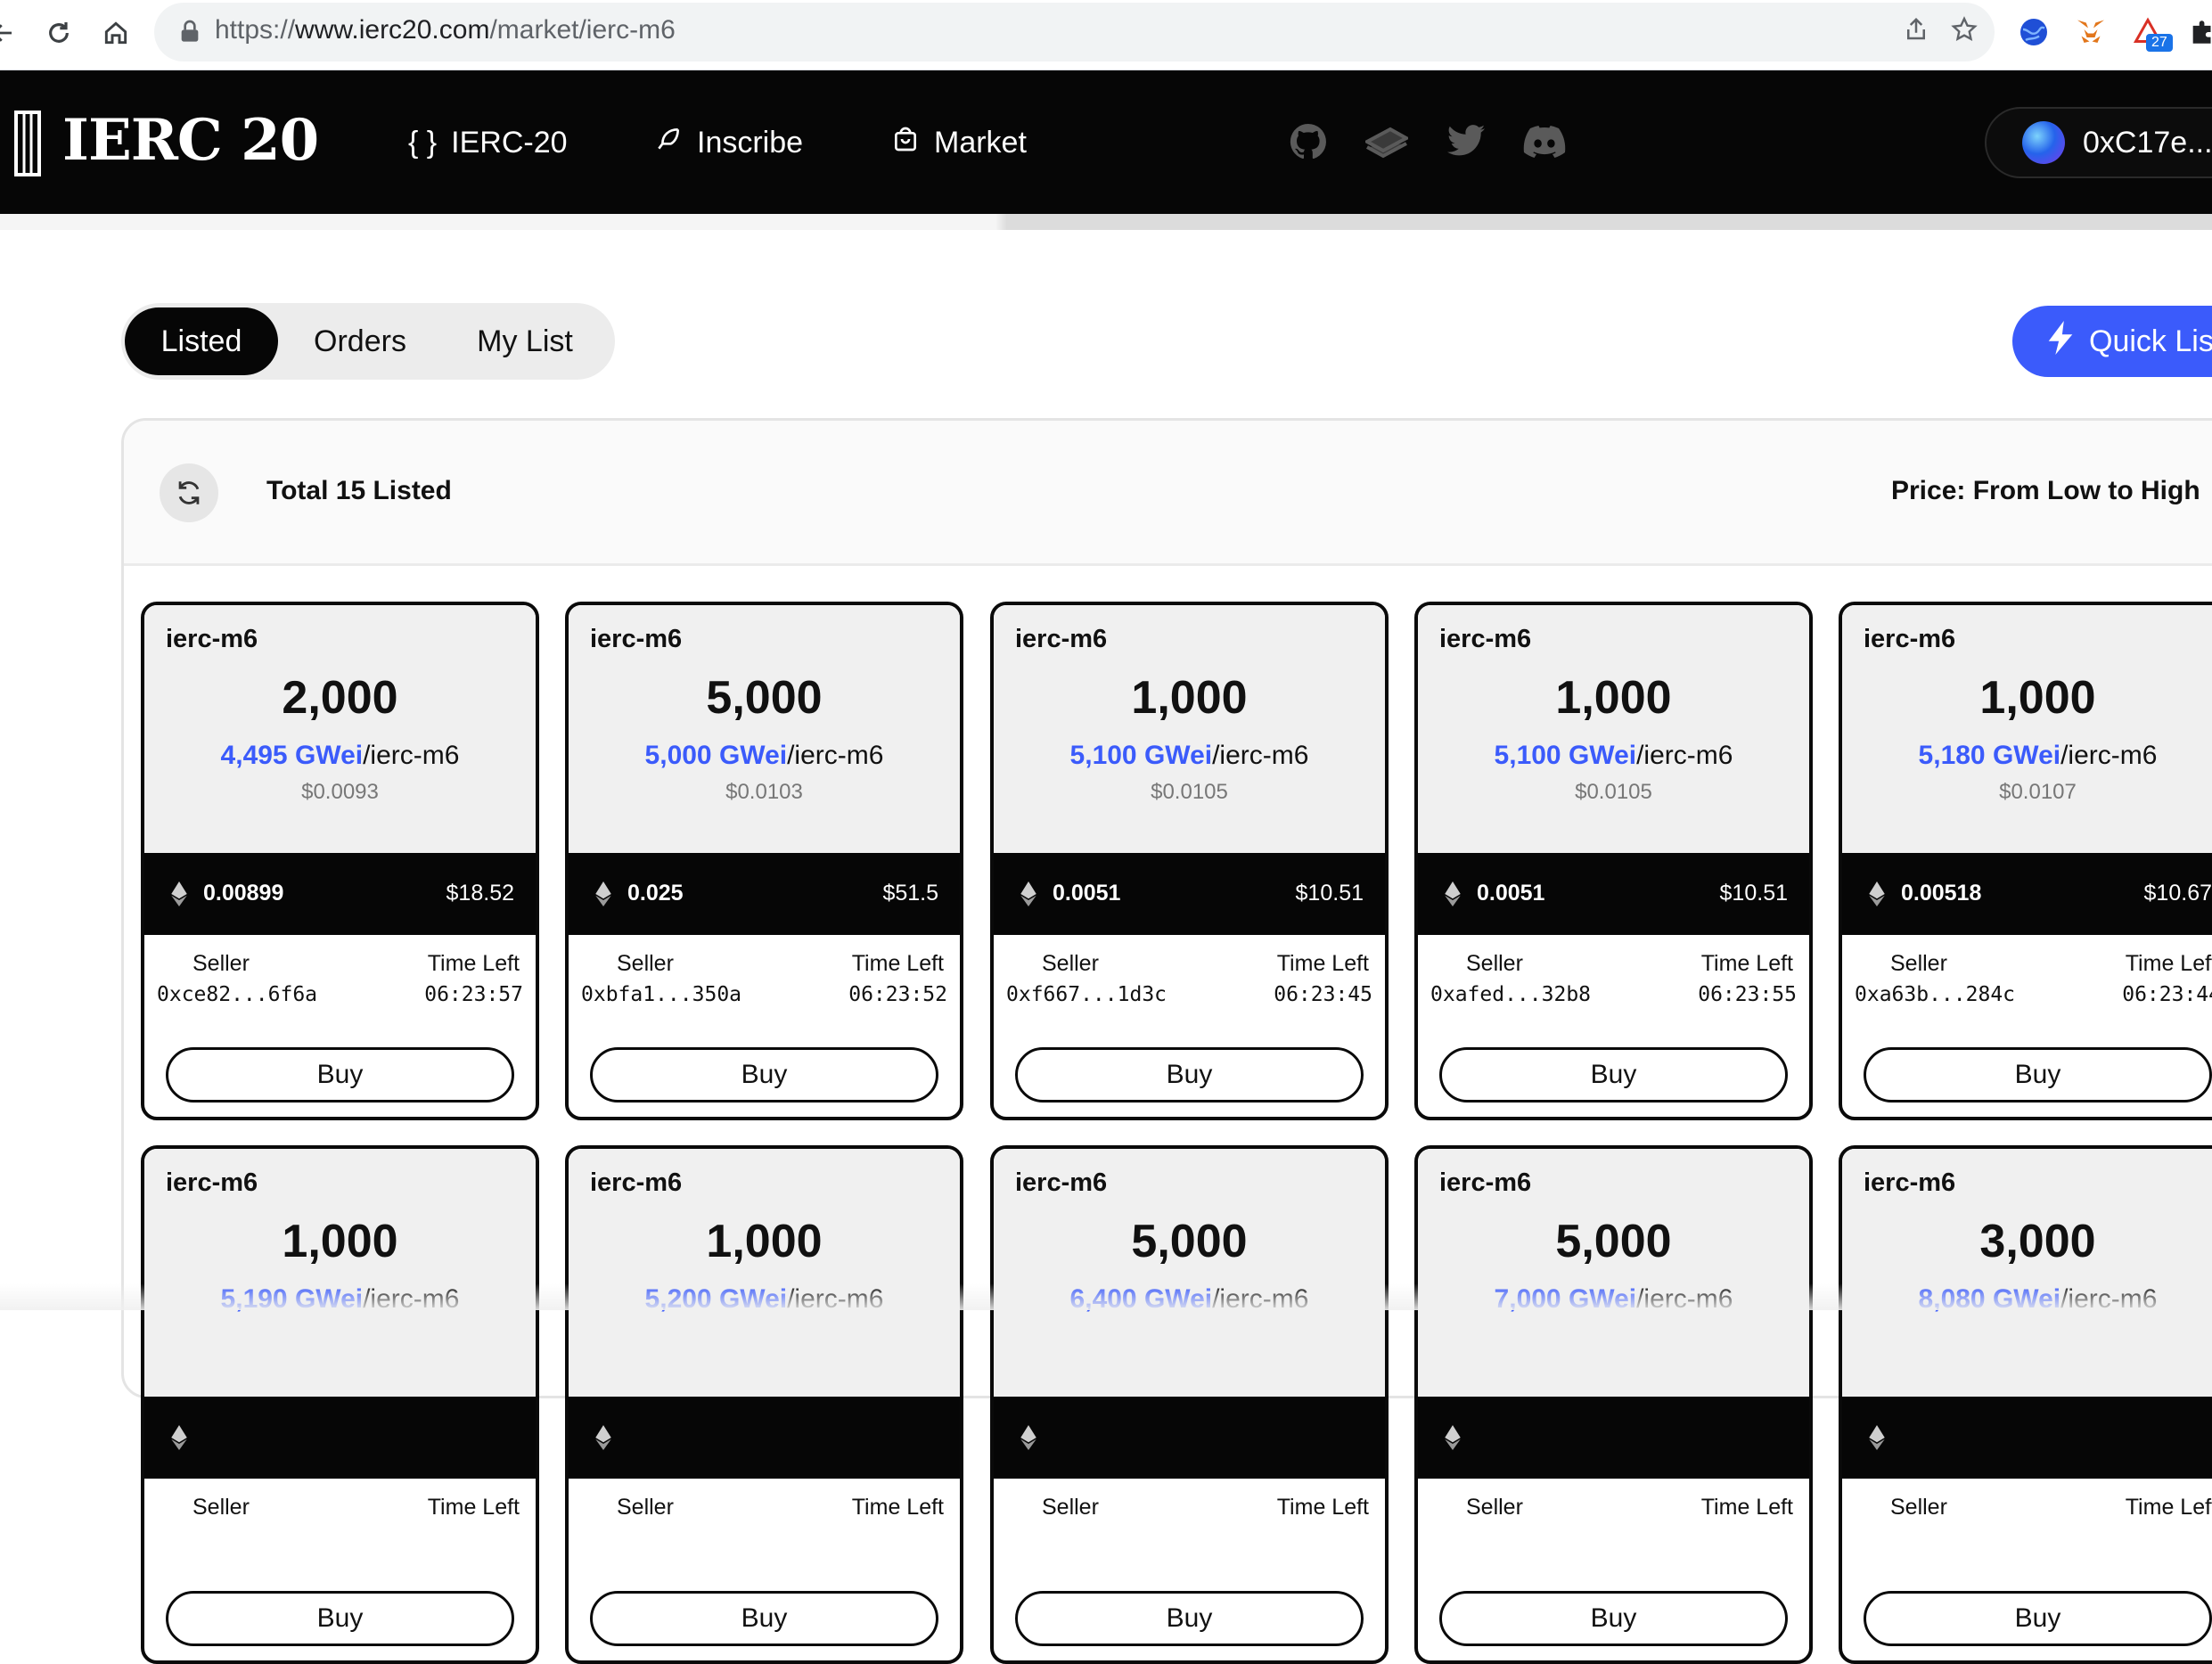  Describe the element at coordinates (728, 142) in the screenshot. I see `nav-inscribe: Inscribe` at that location.